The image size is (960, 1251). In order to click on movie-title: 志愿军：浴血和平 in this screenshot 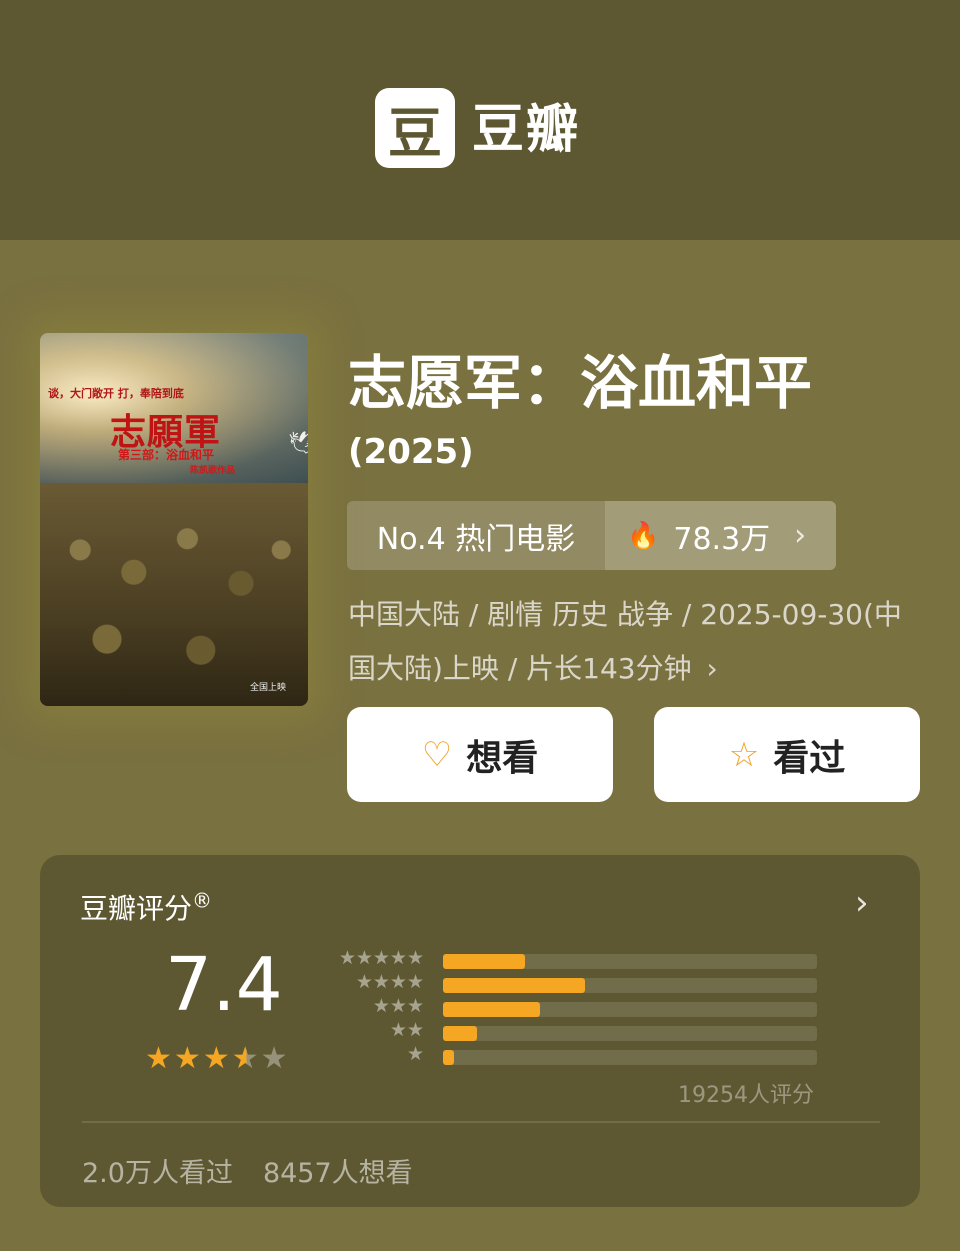, I will do `click(580, 383)`.